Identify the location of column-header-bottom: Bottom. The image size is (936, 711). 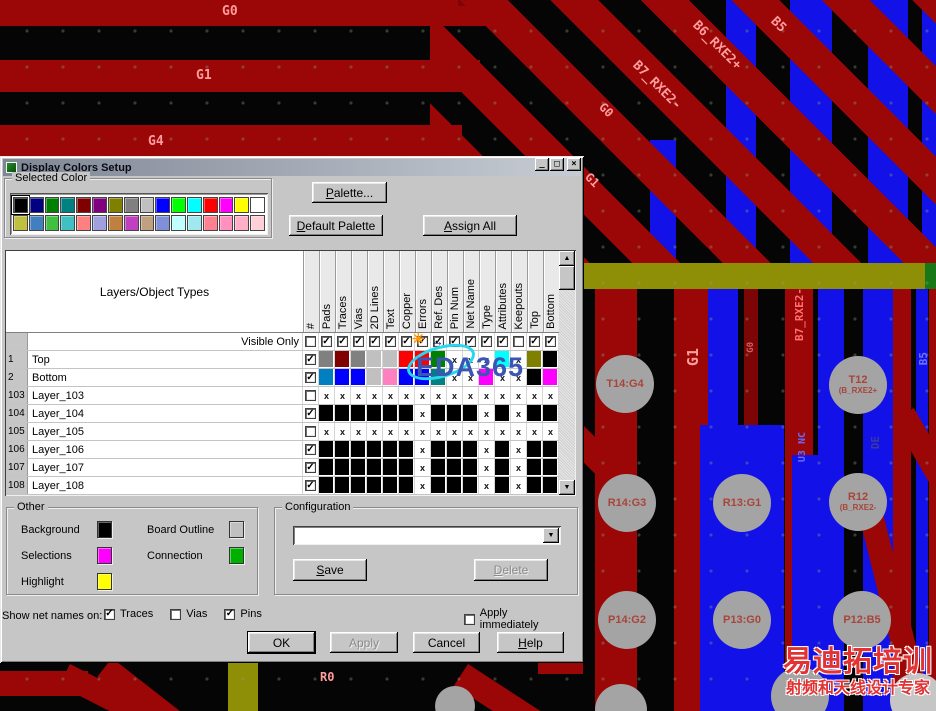
(551, 291).